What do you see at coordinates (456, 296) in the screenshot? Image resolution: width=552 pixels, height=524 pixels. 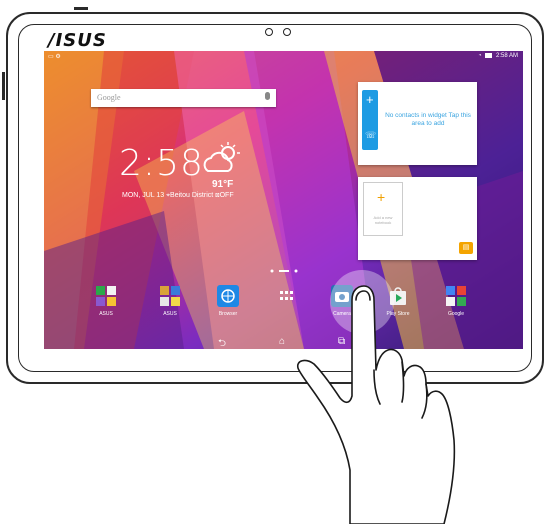 I see `google-folder-icon` at bounding box center [456, 296].